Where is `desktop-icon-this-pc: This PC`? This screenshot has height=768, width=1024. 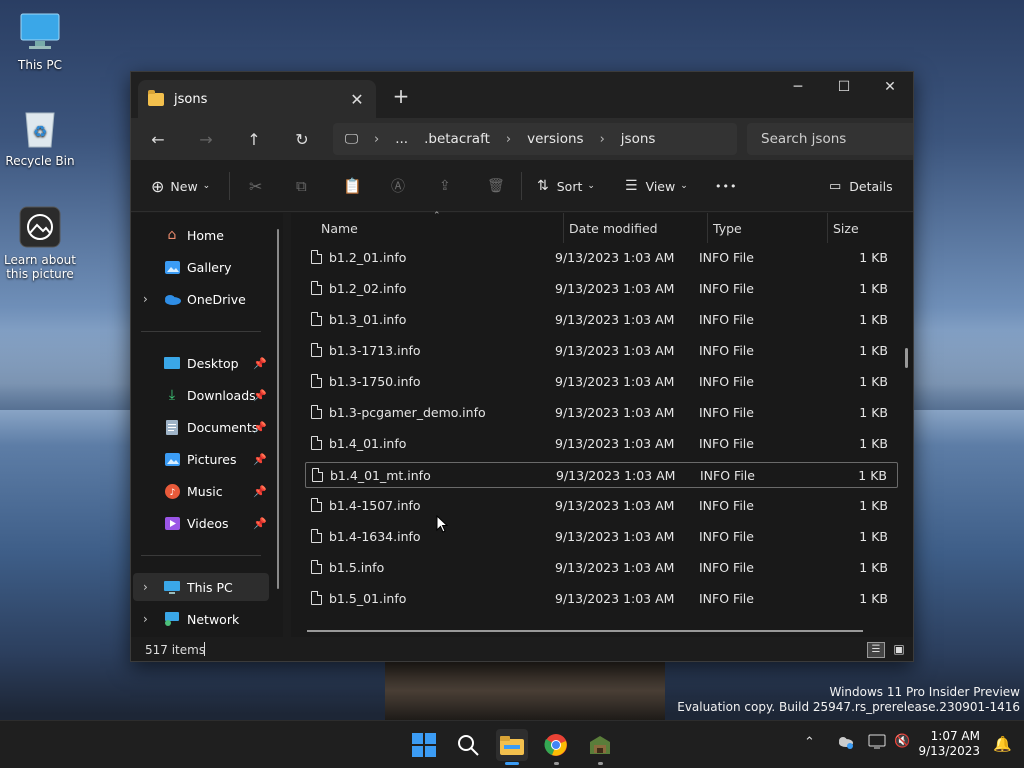 desktop-icon-this-pc: This PC is located at coordinates (40, 41).